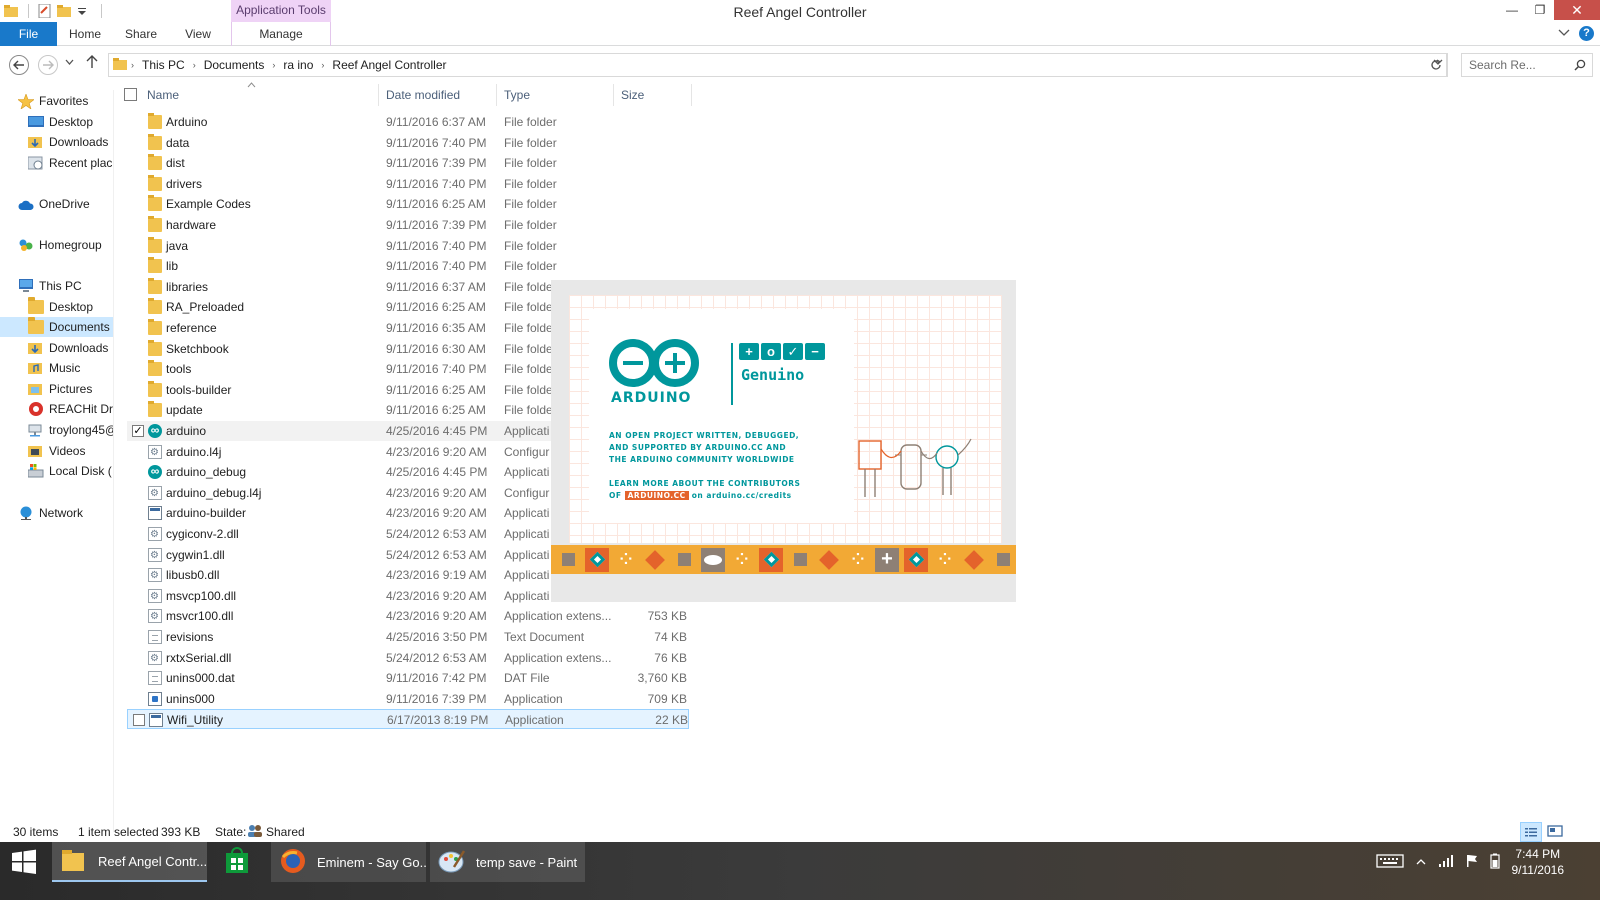 Image resolution: width=1600 pixels, height=900 pixels. What do you see at coordinates (408, 122) in the screenshot?
I see `file-row: Arduino 9/11/2016 6:37 AM File folder` at bounding box center [408, 122].